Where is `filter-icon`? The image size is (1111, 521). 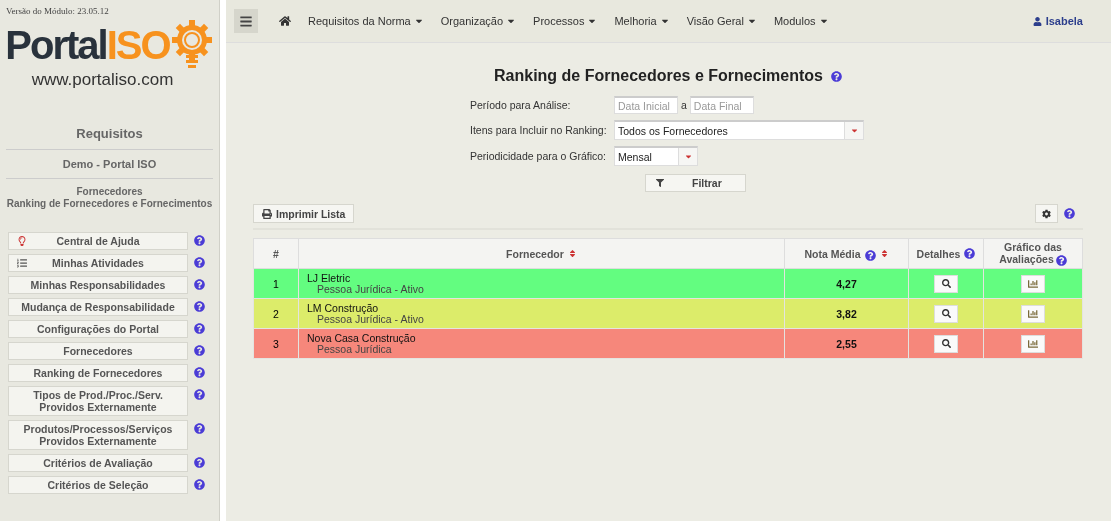
filter-icon is located at coordinates (660, 183).